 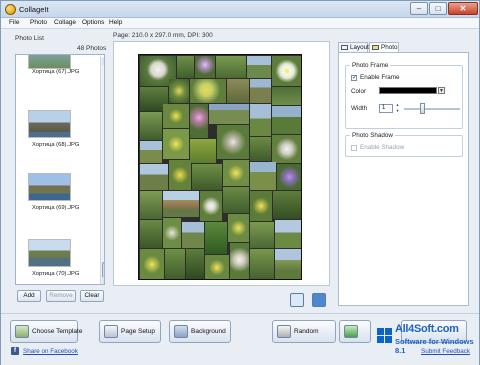 What do you see at coordinates (163, 35) in the screenshot?
I see `page-info: Page: 210.0 x 297.0 mm, DPI: 300` at bounding box center [163, 35].